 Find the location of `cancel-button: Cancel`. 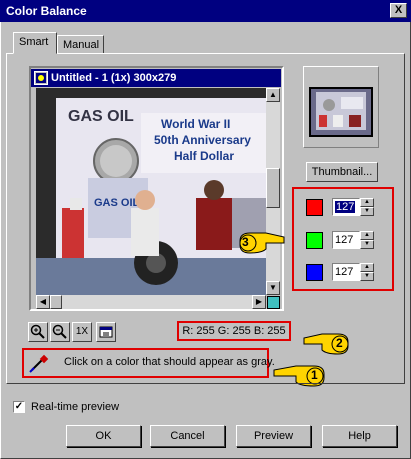

cancel-button: Cancel is located at coordinates (187, 436).